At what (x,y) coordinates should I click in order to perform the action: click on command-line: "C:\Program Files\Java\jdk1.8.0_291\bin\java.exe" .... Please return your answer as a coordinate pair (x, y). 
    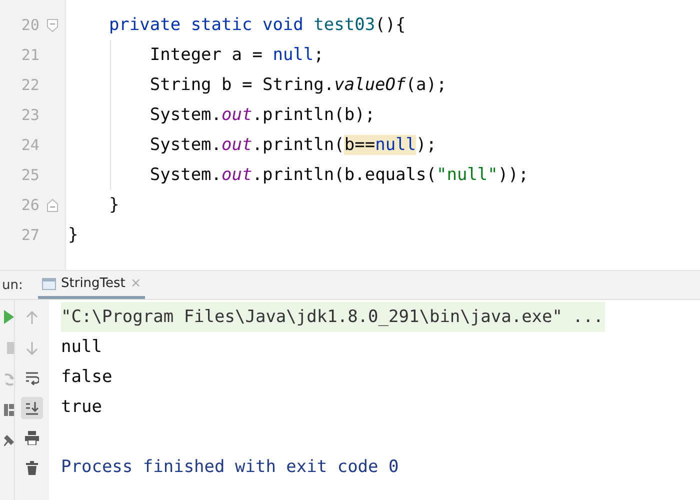
    Looking at the image, I should click on (332, 317).